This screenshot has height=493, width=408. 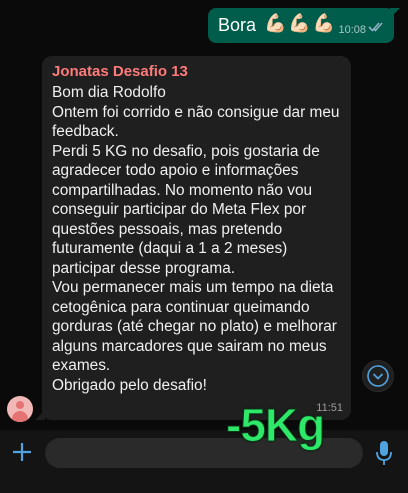 I want to click on chevron-down-icon, so click(x=378, y=376).